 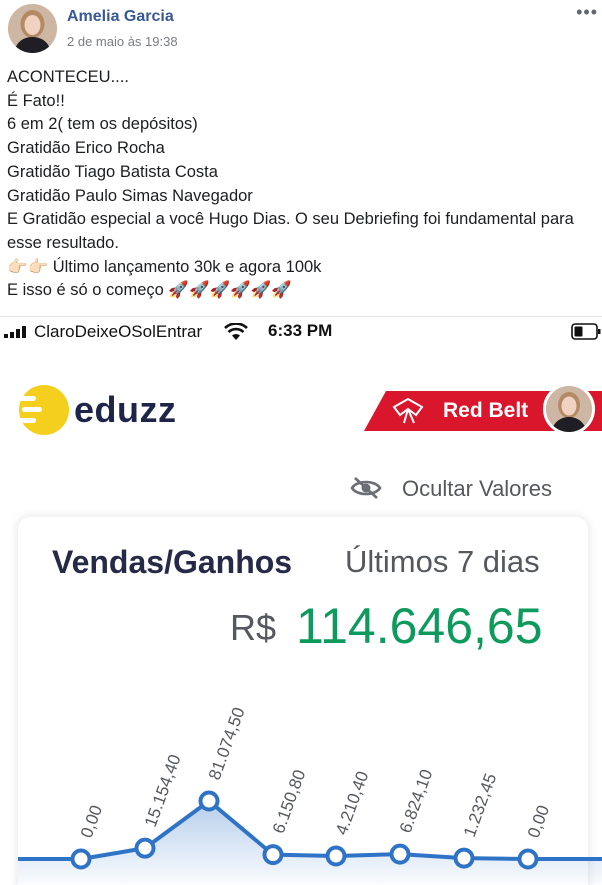 What do you see at coordinates (366, 488) in the screenshot?
I see `eye-off-icon` at bounding box center [366, 488].